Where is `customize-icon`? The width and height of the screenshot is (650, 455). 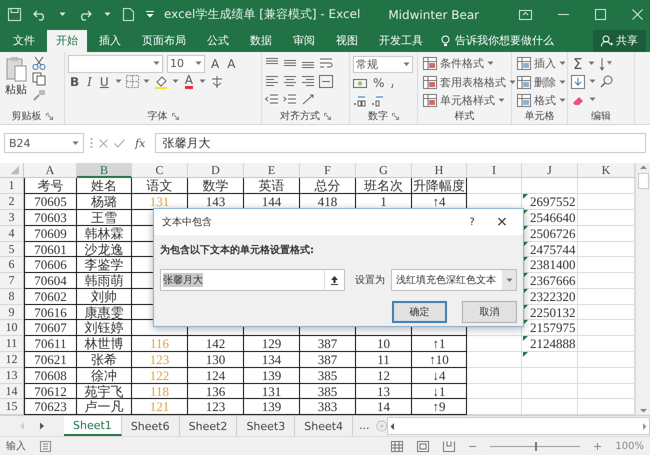
customize-icon is located at coordinates (150, 14).